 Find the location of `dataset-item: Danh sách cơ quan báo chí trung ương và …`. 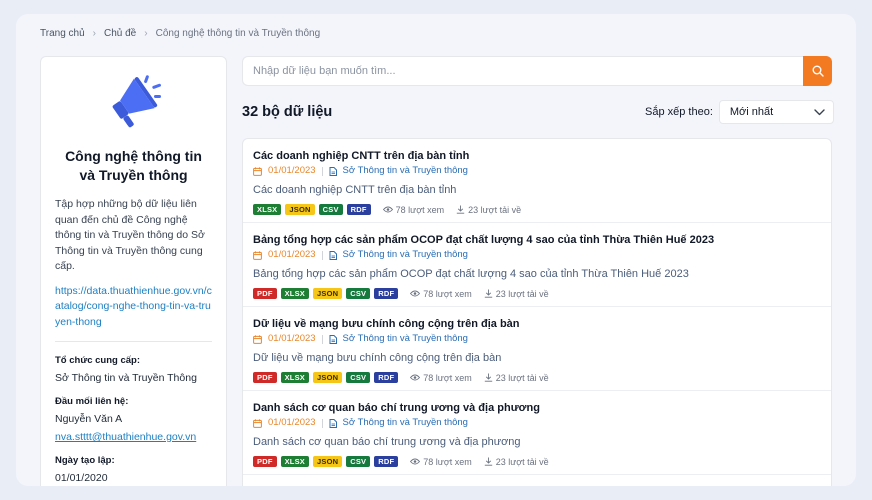

dataset-item: Danh sách cơ quan báo chí trung ương và … is located at coordinates (537, 433).